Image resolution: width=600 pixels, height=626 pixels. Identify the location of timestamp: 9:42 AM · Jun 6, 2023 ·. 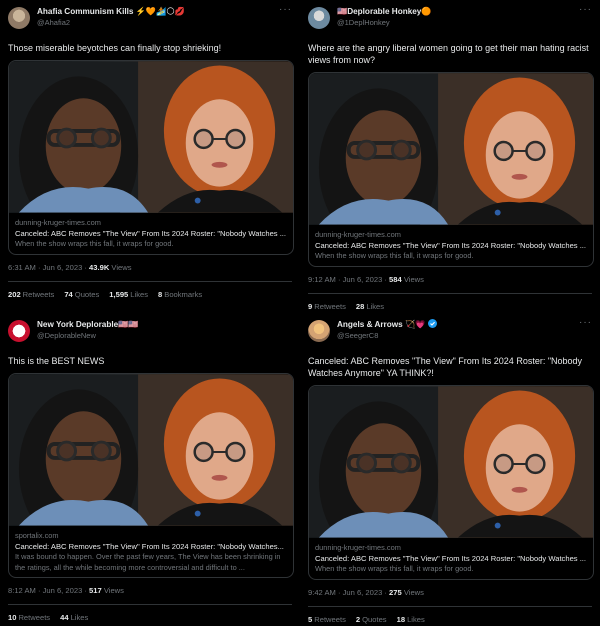
(348, 592).